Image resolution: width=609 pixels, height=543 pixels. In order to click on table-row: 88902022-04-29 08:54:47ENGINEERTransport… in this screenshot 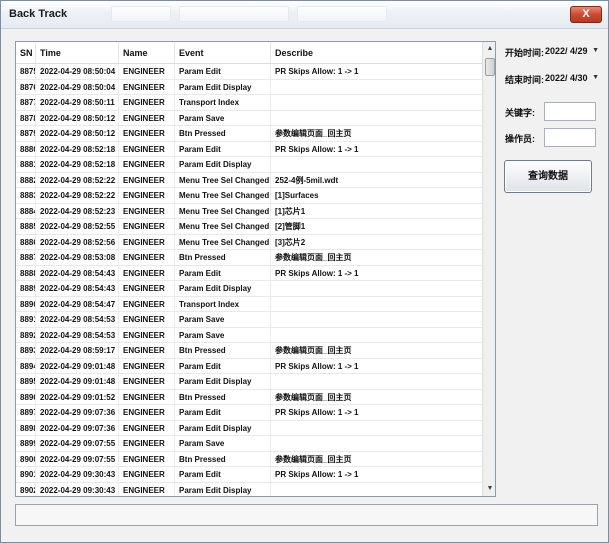, I will do `click(249, 304)`.